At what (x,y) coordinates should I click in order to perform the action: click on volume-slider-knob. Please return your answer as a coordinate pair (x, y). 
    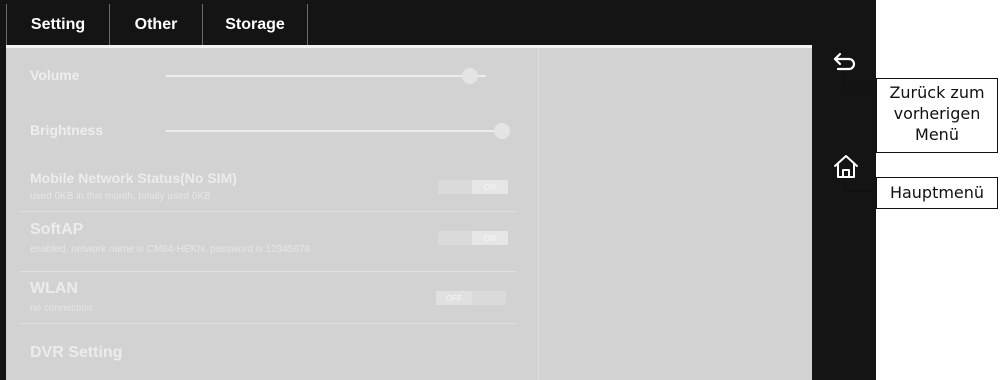
    Looking at the image, I should click on (470, 76).